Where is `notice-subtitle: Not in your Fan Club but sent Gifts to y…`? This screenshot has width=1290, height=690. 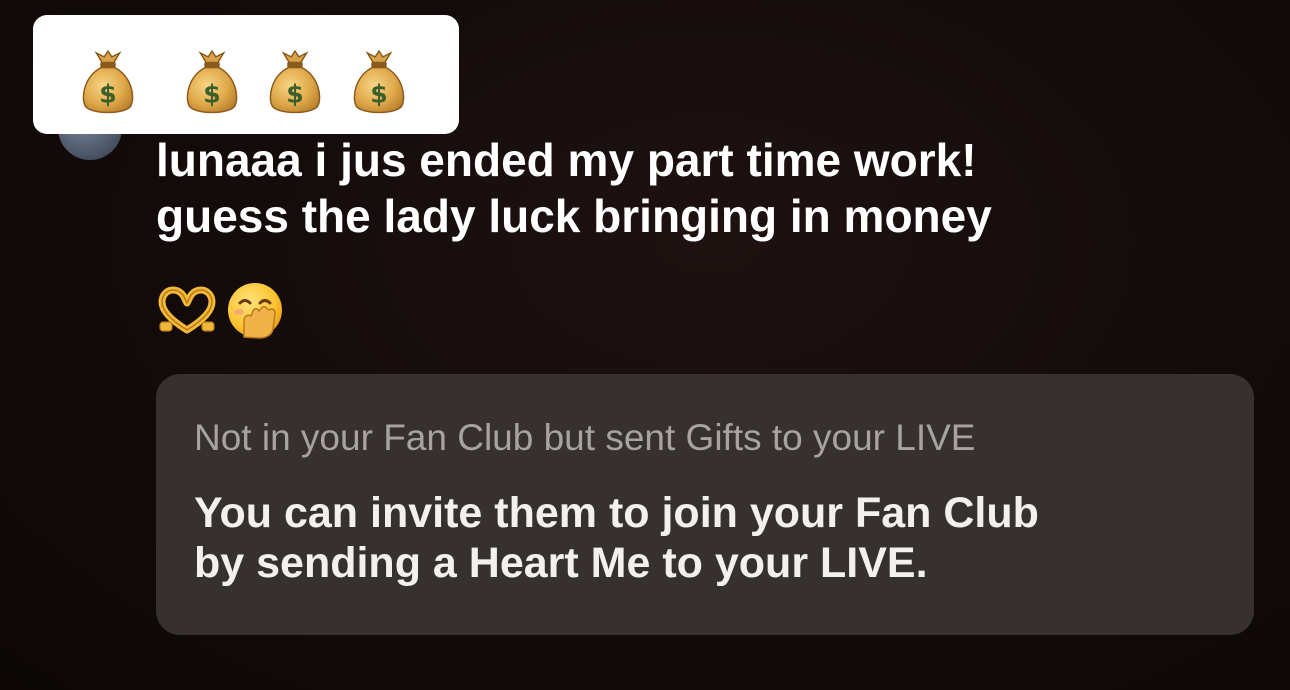 notice-subtitle: Not in your Fan Club but sent Gifts to y… is located at coordinates (585, 437).